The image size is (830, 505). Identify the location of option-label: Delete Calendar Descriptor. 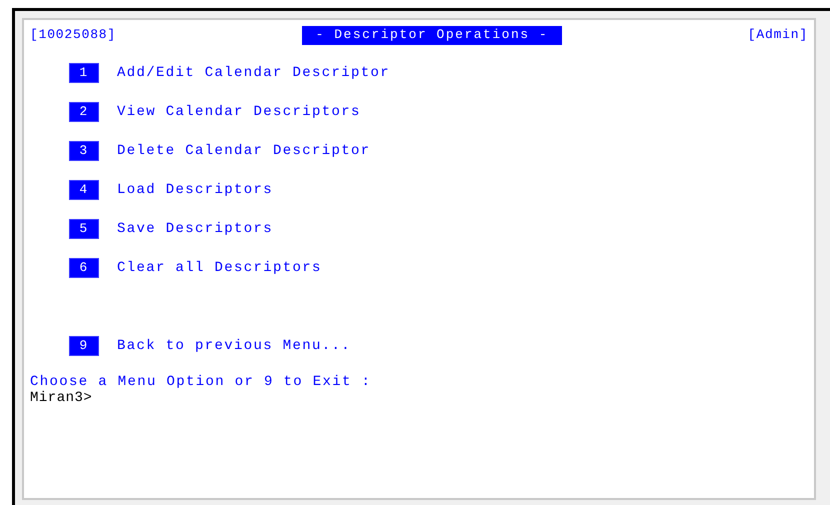
(244, 151).